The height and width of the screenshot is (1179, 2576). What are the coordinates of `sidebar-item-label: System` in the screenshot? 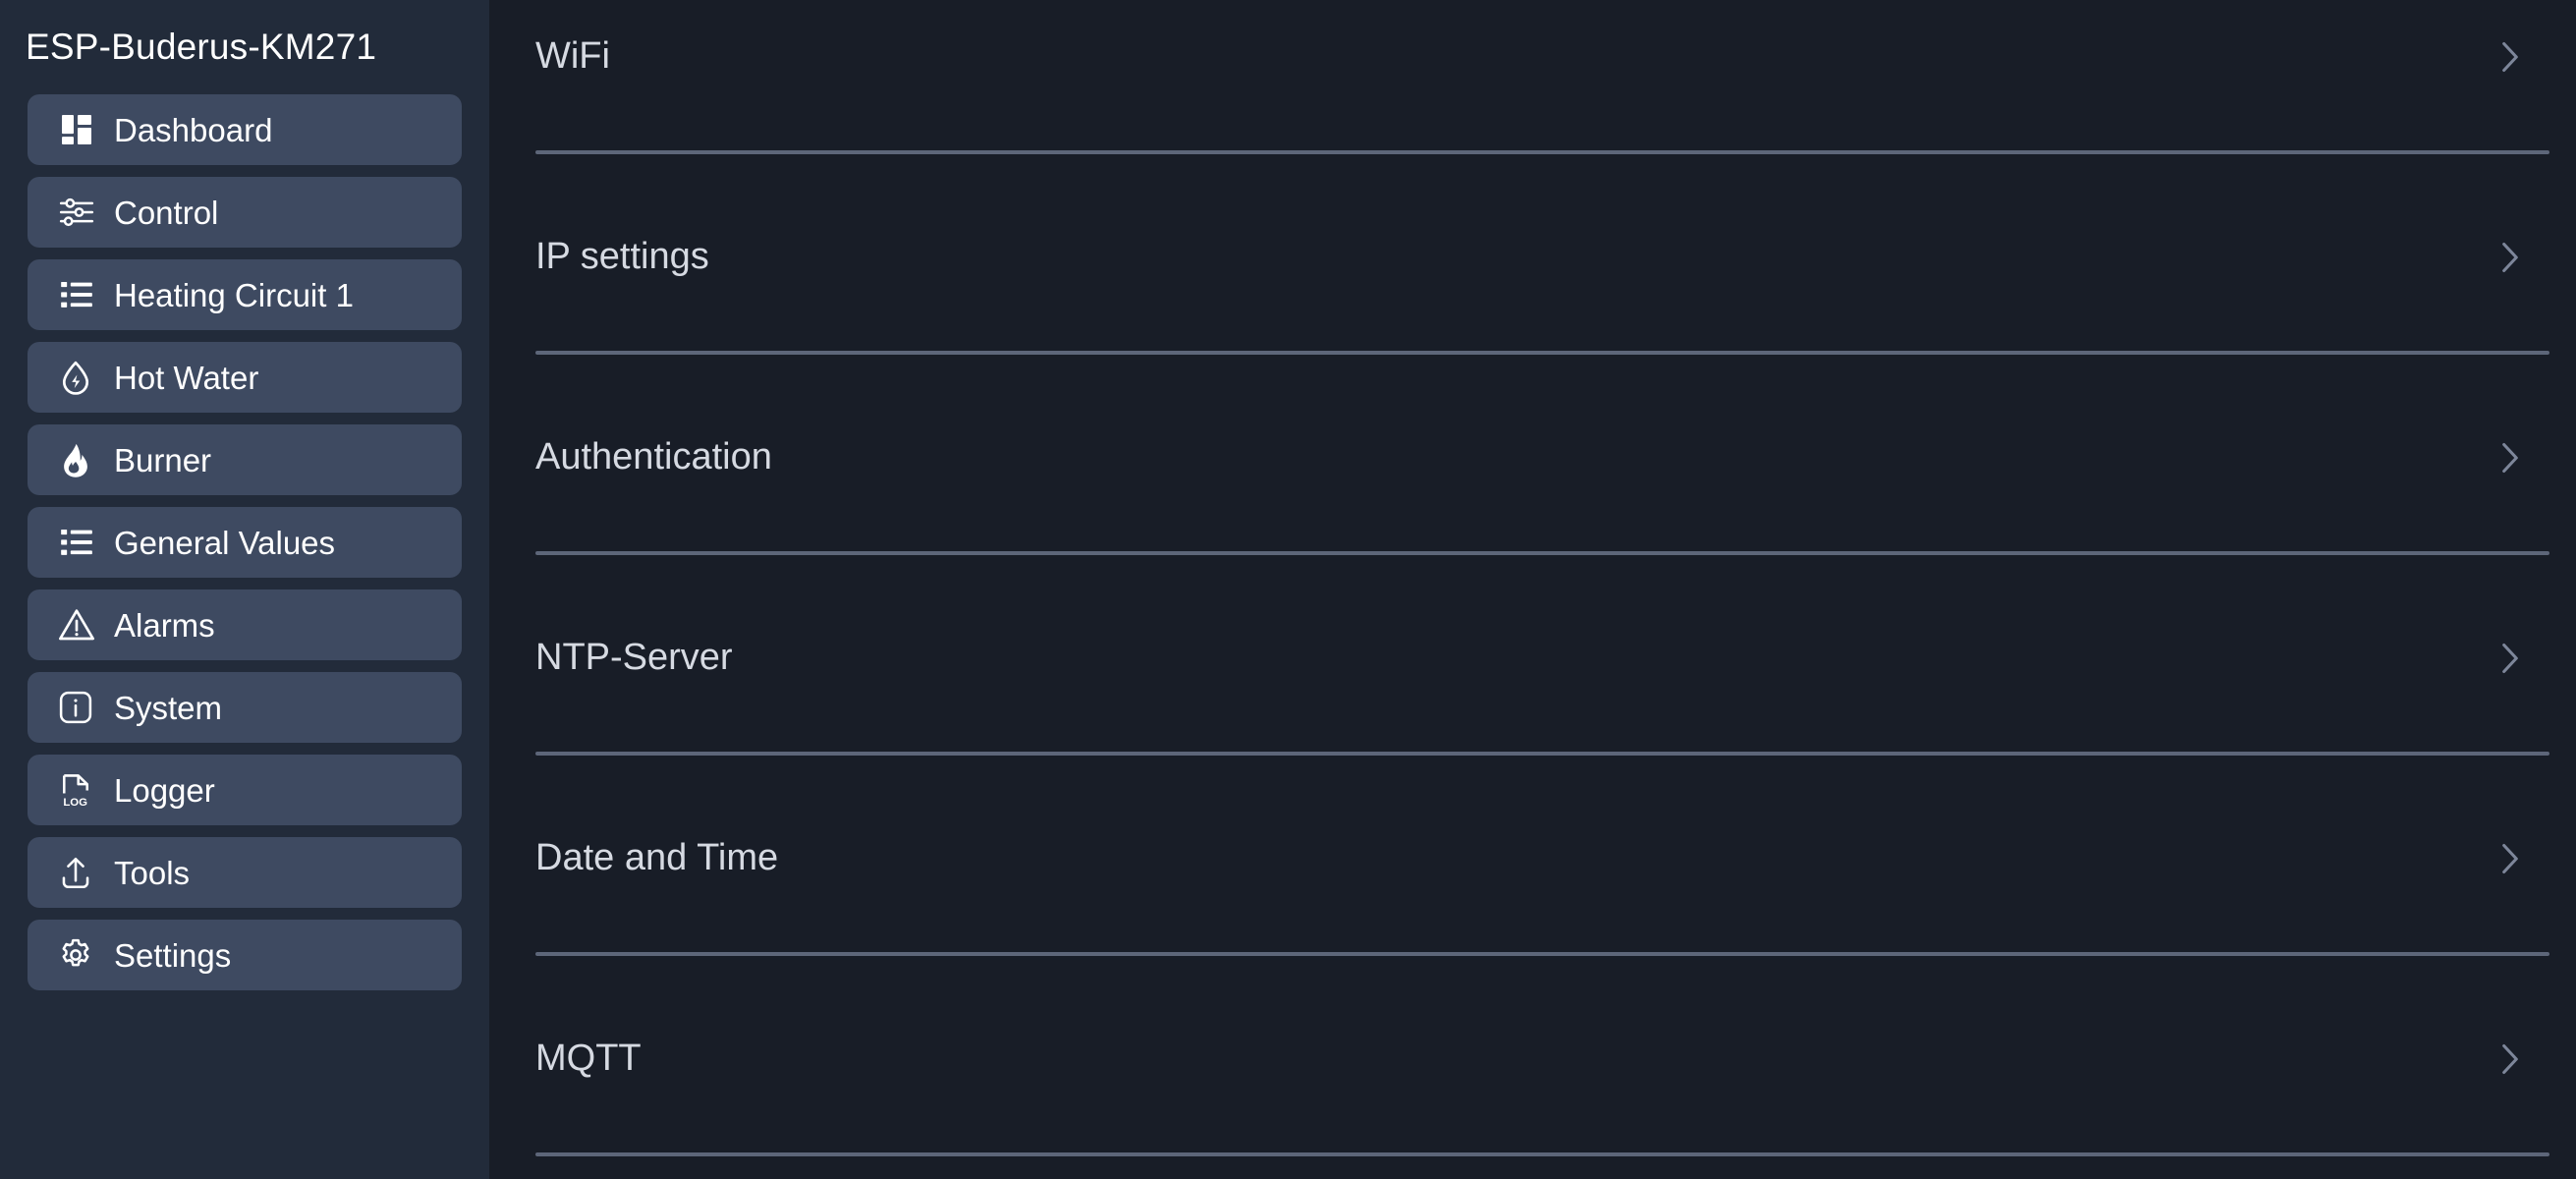 It's located at (168, 708).